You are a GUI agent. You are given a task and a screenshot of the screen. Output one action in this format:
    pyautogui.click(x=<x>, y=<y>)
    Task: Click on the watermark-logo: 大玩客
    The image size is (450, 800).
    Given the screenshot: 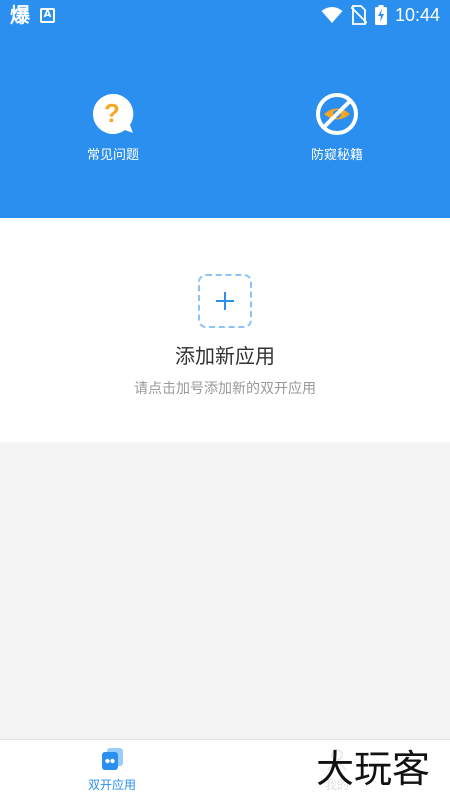 What is the action you would take?
    pyautogui.click(x=373, y=768)
    